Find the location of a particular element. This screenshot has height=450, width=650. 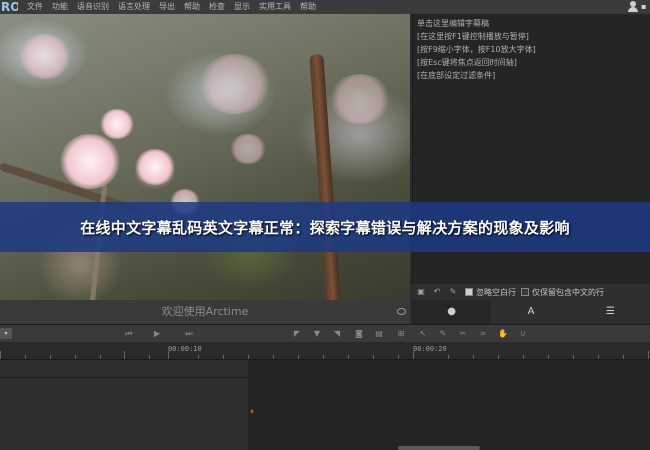

editor-line: [按Esc键将焦点返回时间轴] is located at coordinates (467, 62).